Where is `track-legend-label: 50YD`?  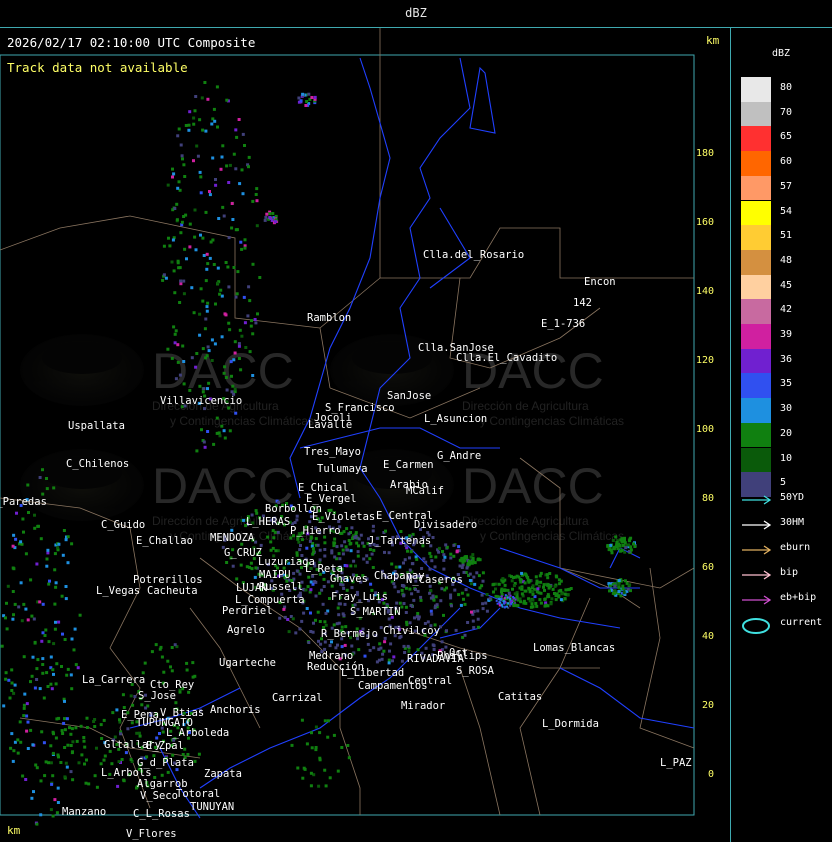 track-legend-label: 50YD is located at coordinates (792, 497).